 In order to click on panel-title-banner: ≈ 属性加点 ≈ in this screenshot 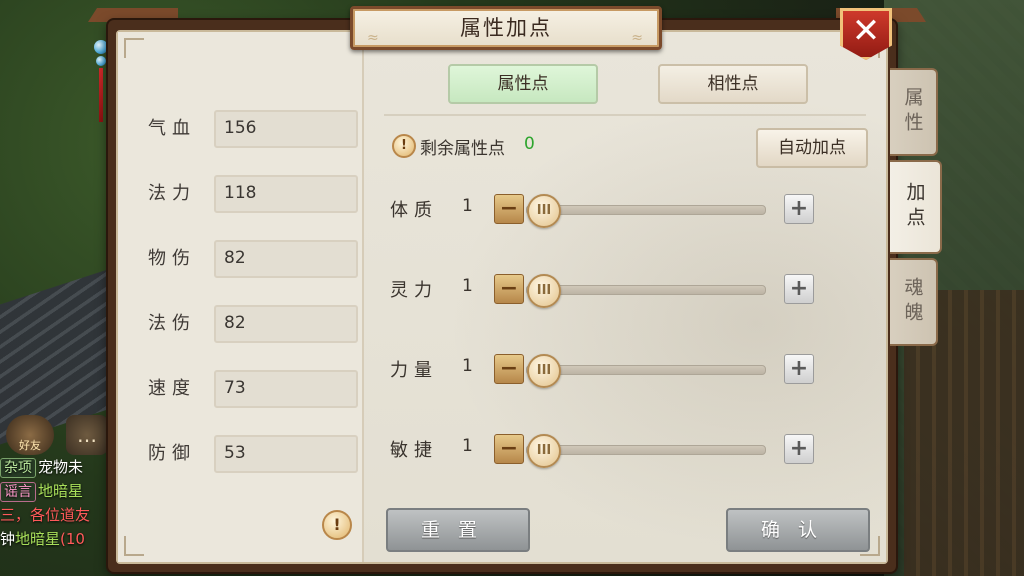, I will do `click(506, 28)`.